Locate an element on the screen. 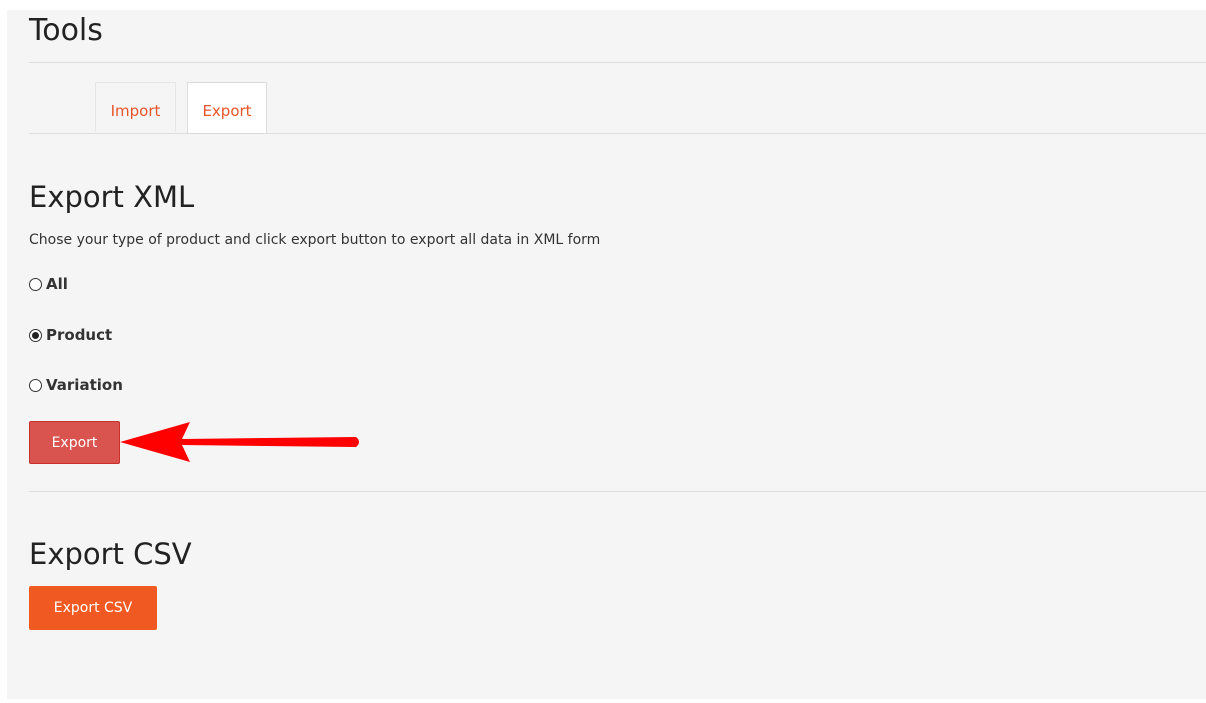 Image resolution: width=1206 pixels, height=703 pixels. export-button: Export is located at coordinates (74, 442).